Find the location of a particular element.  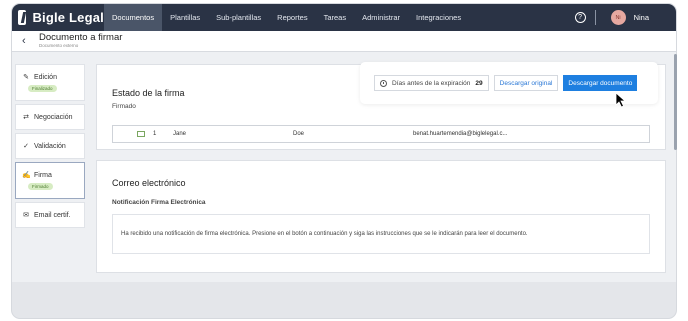

pencil-icon: ✎ is located at coordinates (26, 77).